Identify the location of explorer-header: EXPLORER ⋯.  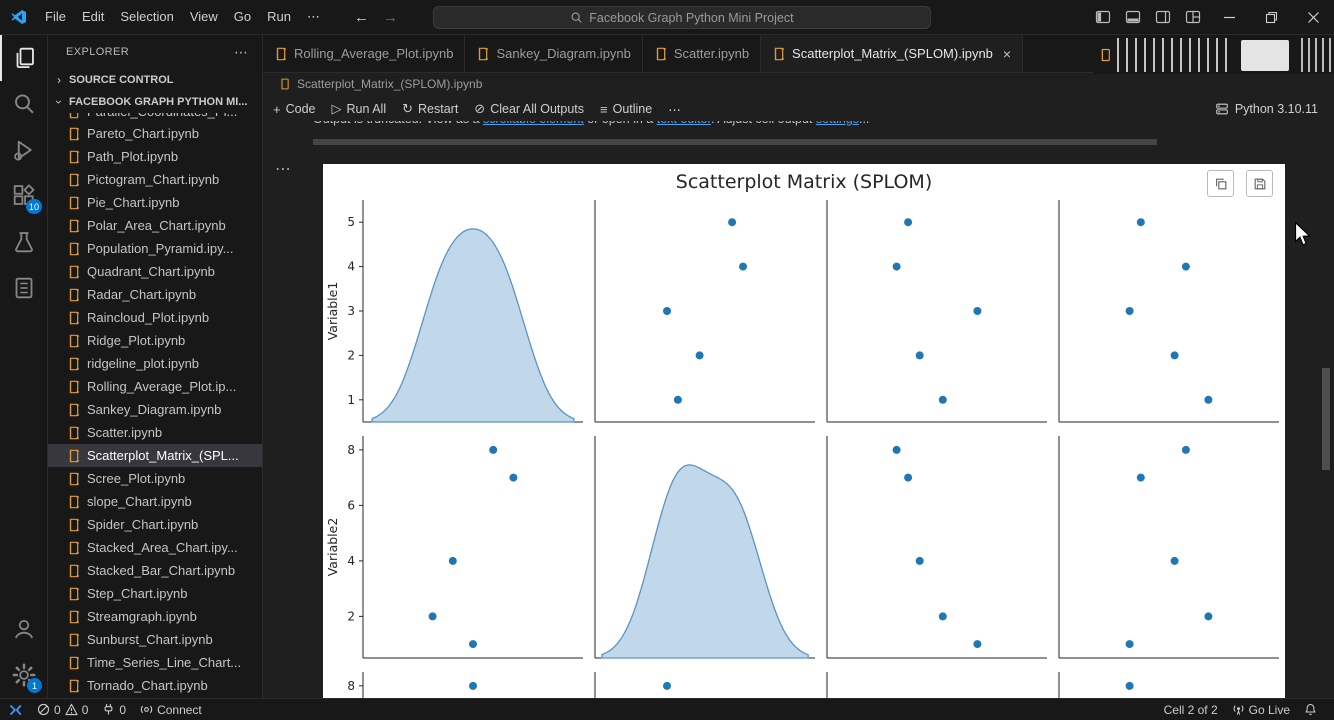
(155, 52).